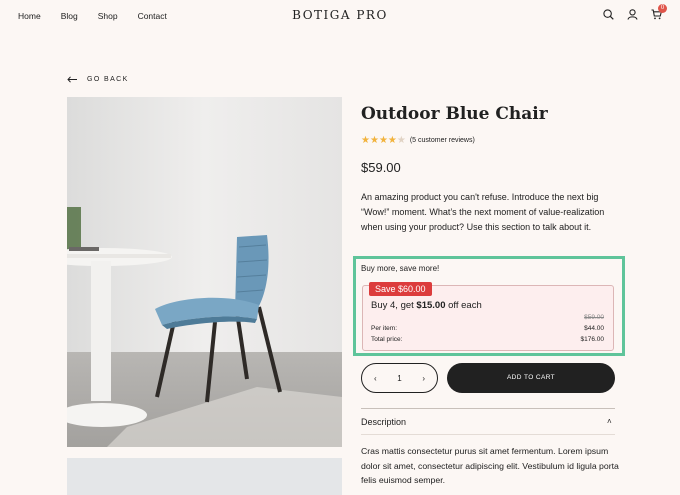  I want to click on save-badge: Save $60.00, so click(400, 289).